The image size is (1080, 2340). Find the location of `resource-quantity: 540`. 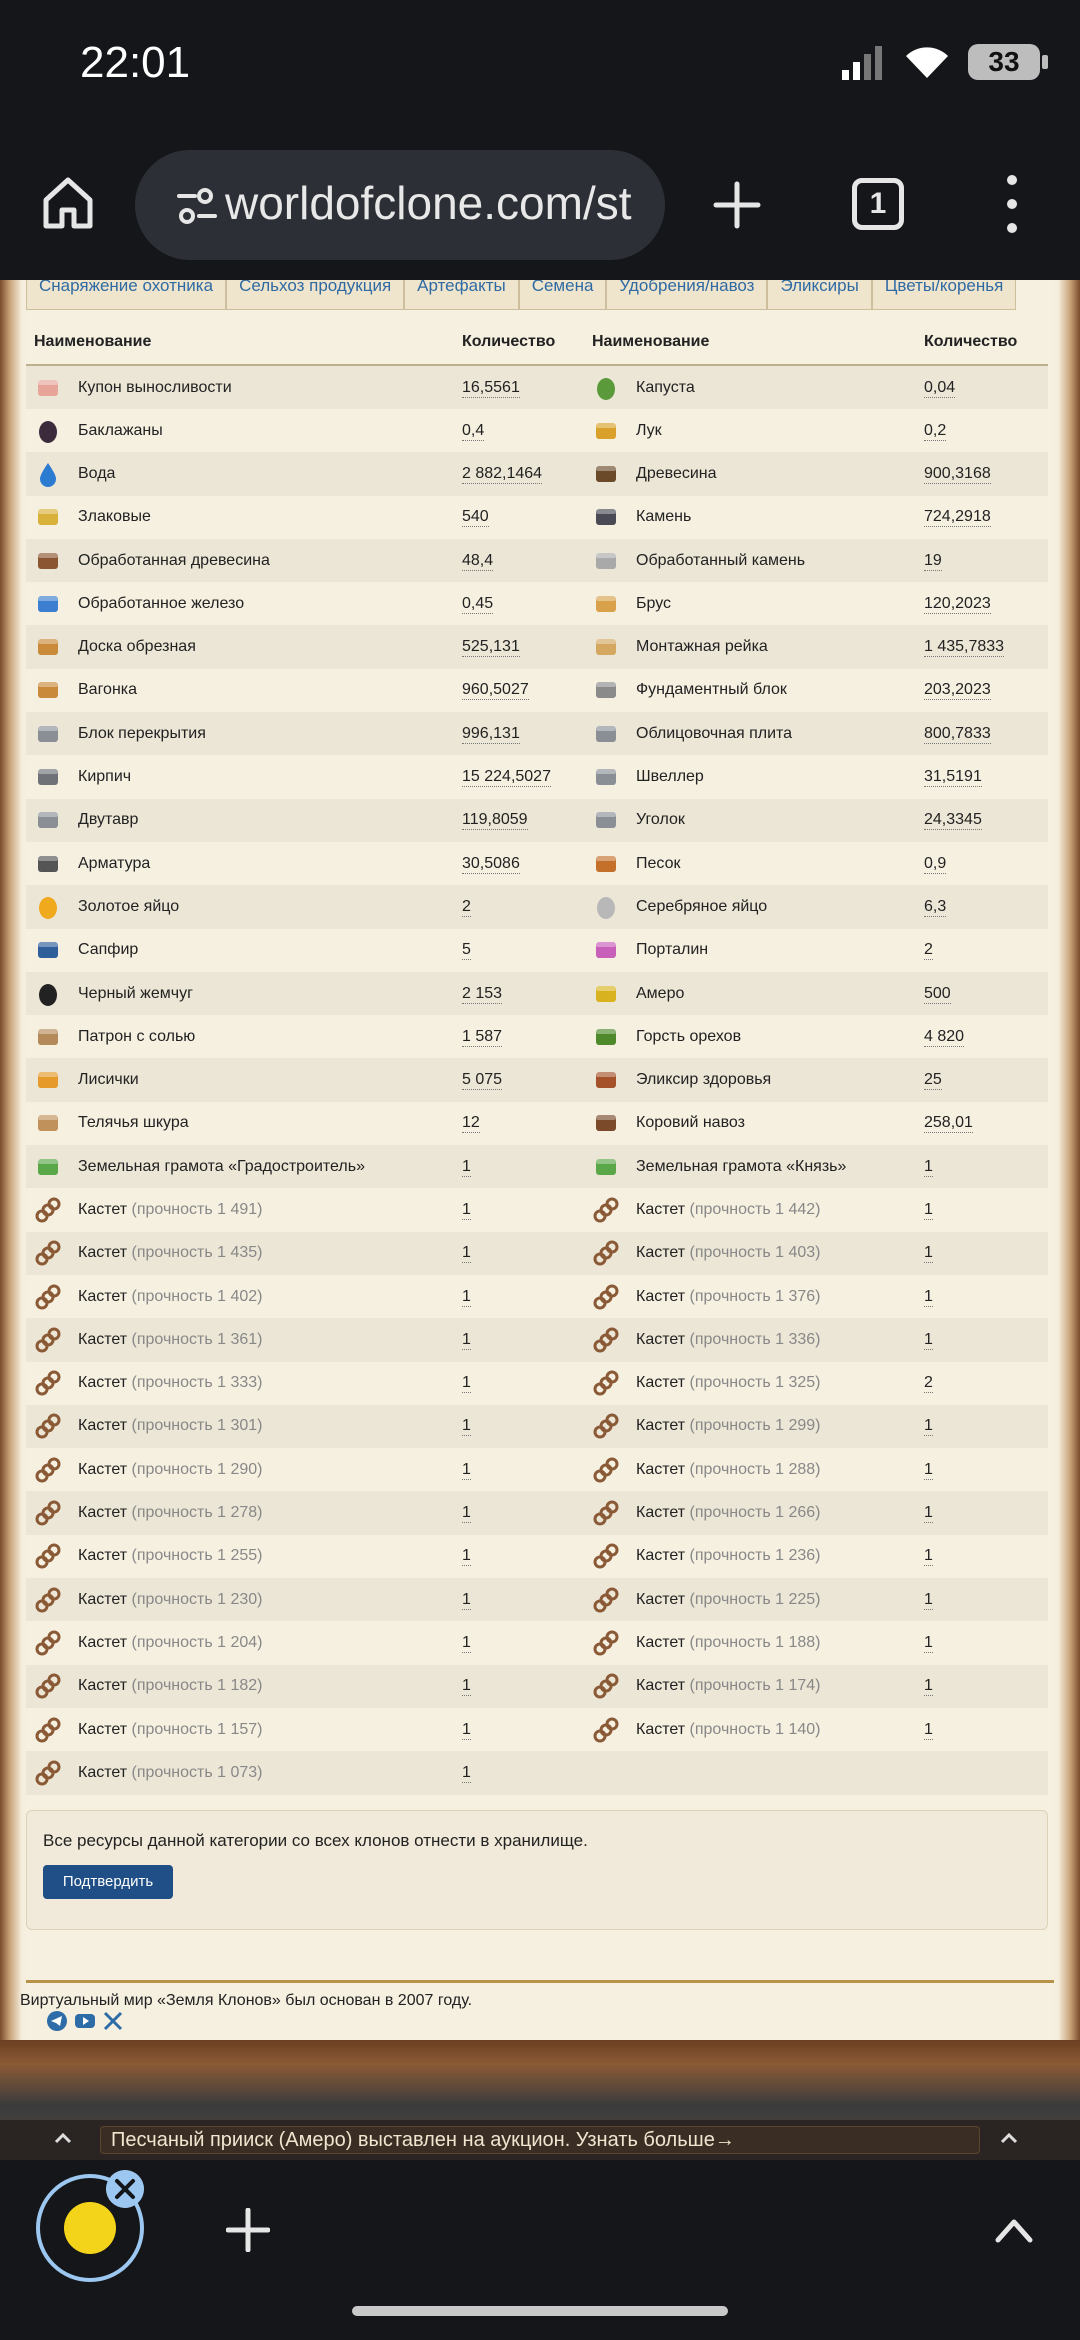

resource-quantity: 540 is located at coordinates (475, 518).